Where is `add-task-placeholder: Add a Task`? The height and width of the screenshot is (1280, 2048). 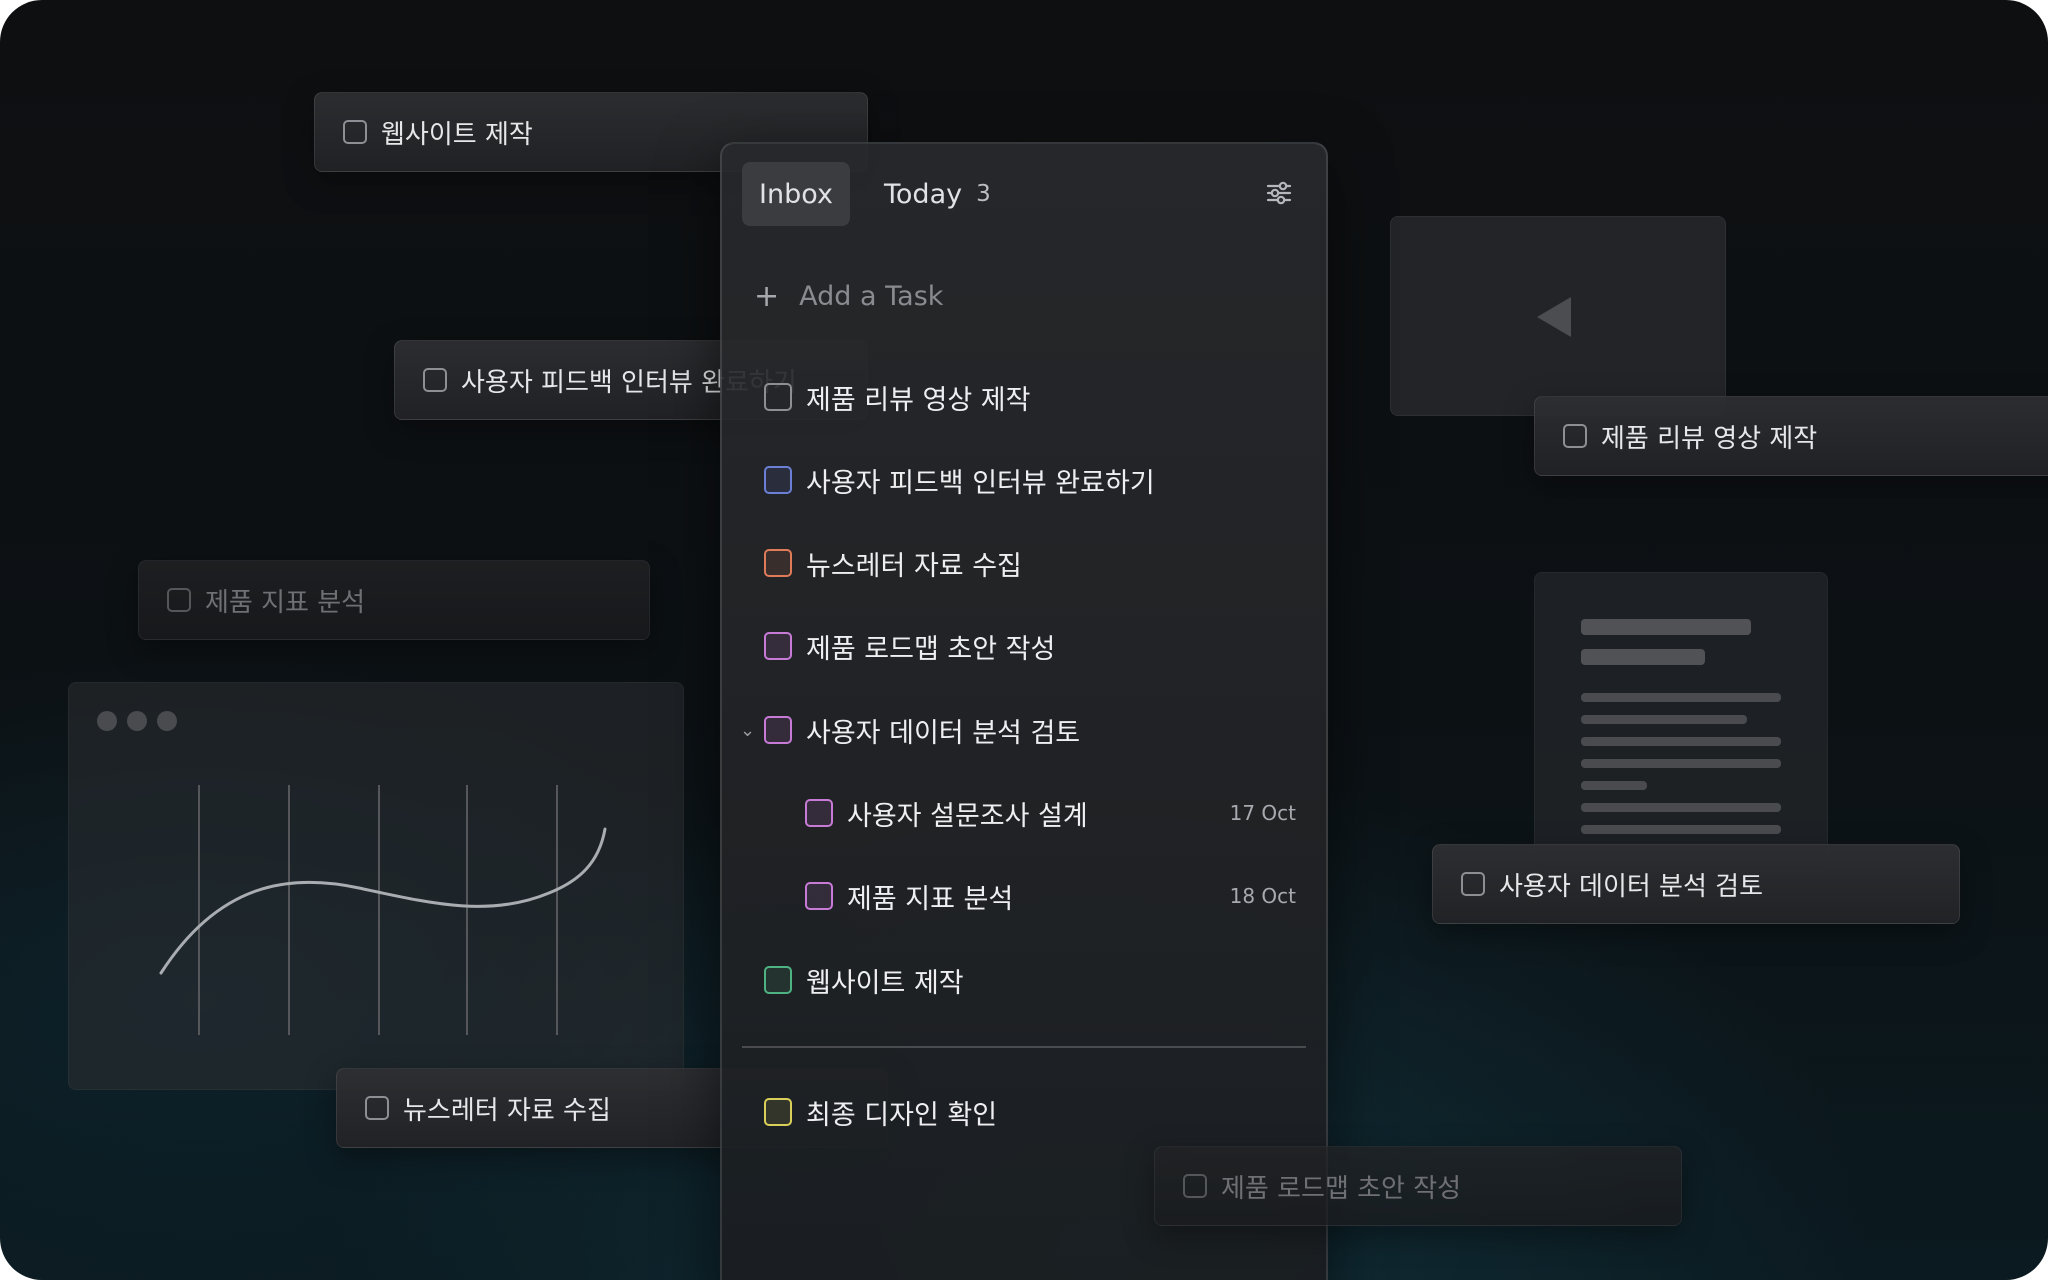 add-task-placeholder: Add a Task is located at coordinates (871, 296).